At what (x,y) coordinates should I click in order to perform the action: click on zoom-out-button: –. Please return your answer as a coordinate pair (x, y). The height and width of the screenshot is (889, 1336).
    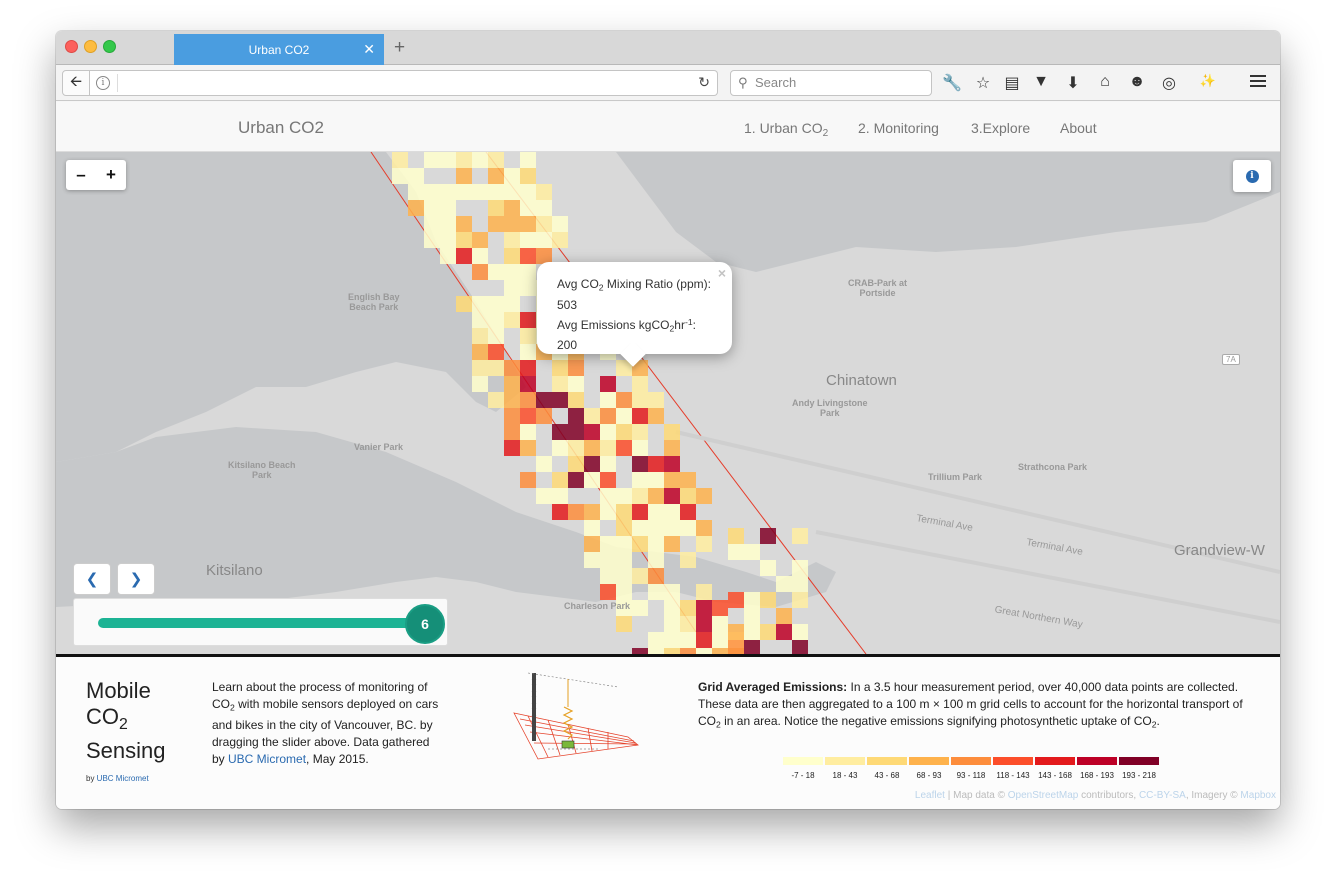
    Looking at the image, I should click on (81, 175).